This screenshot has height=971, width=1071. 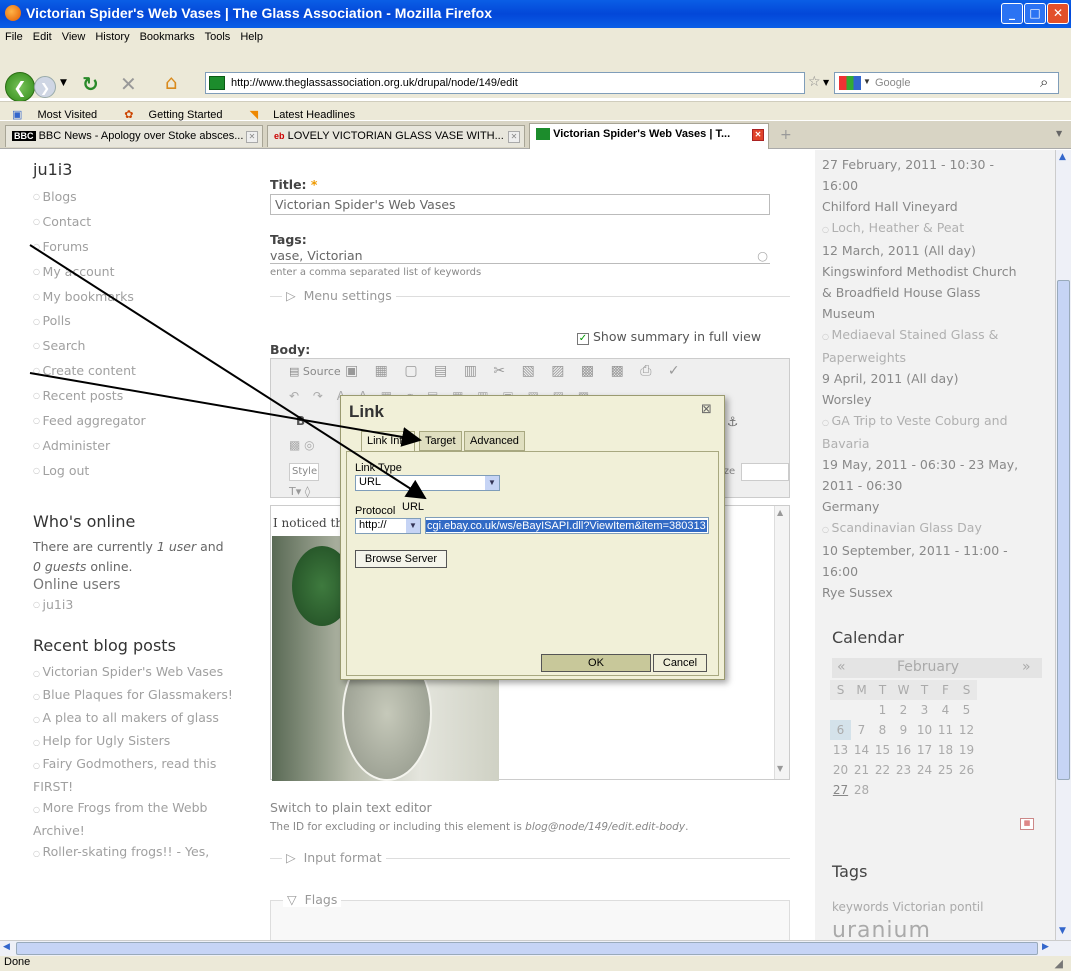 I want to click on recent-post-link: A plea to all makers of glass, so click(x=135, y=718).